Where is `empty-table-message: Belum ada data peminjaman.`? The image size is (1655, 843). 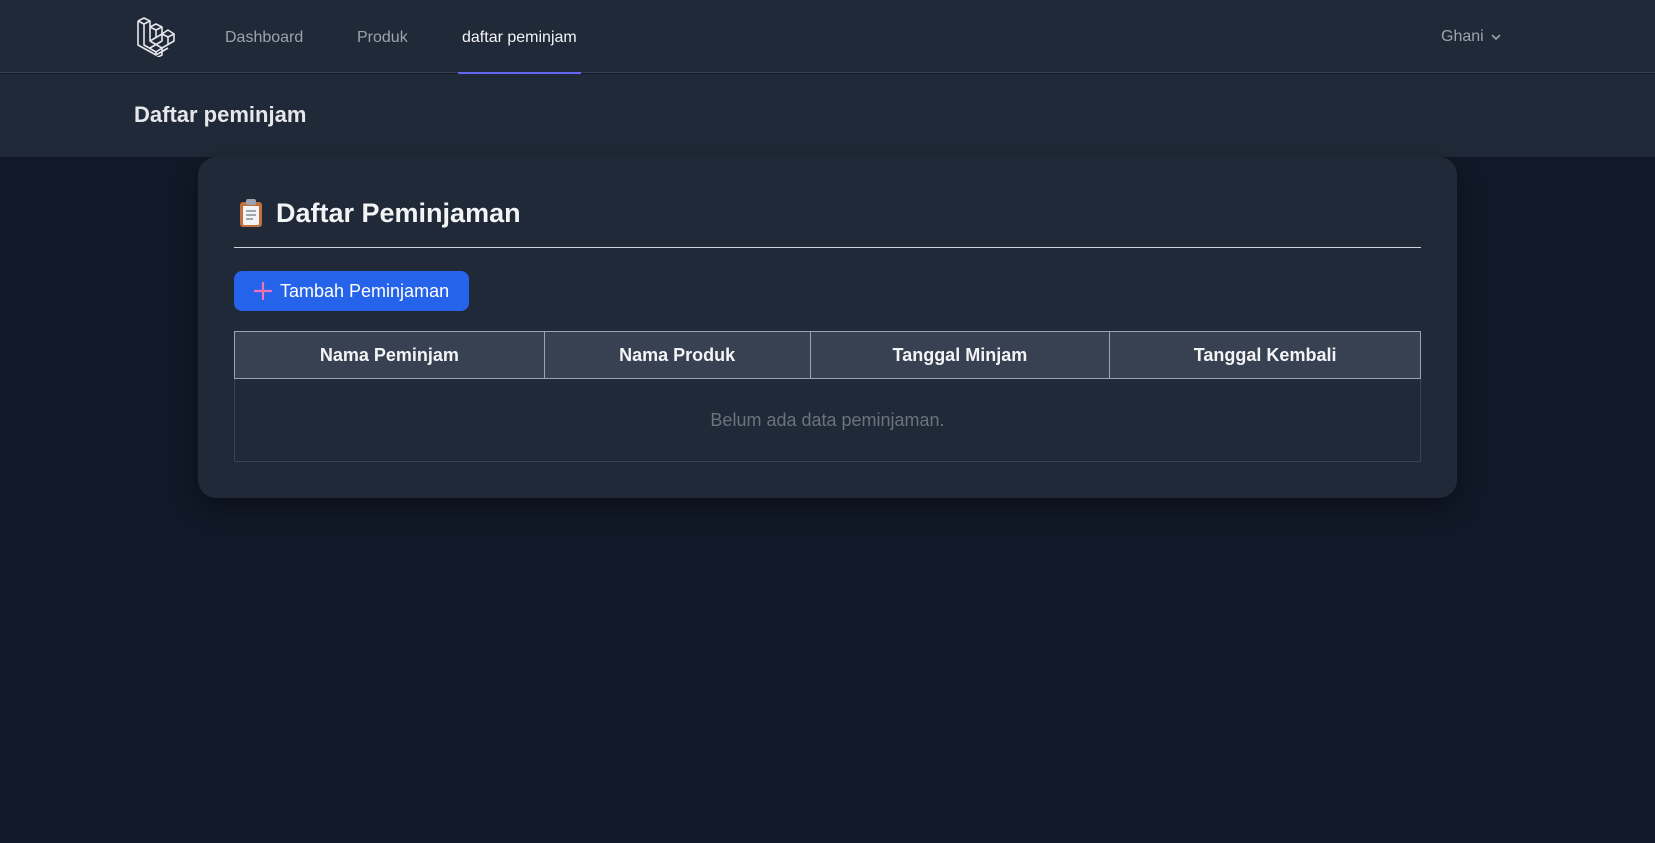
empty-table-message: Belum ada data peminjaman. is located at coordinates (827, 420).